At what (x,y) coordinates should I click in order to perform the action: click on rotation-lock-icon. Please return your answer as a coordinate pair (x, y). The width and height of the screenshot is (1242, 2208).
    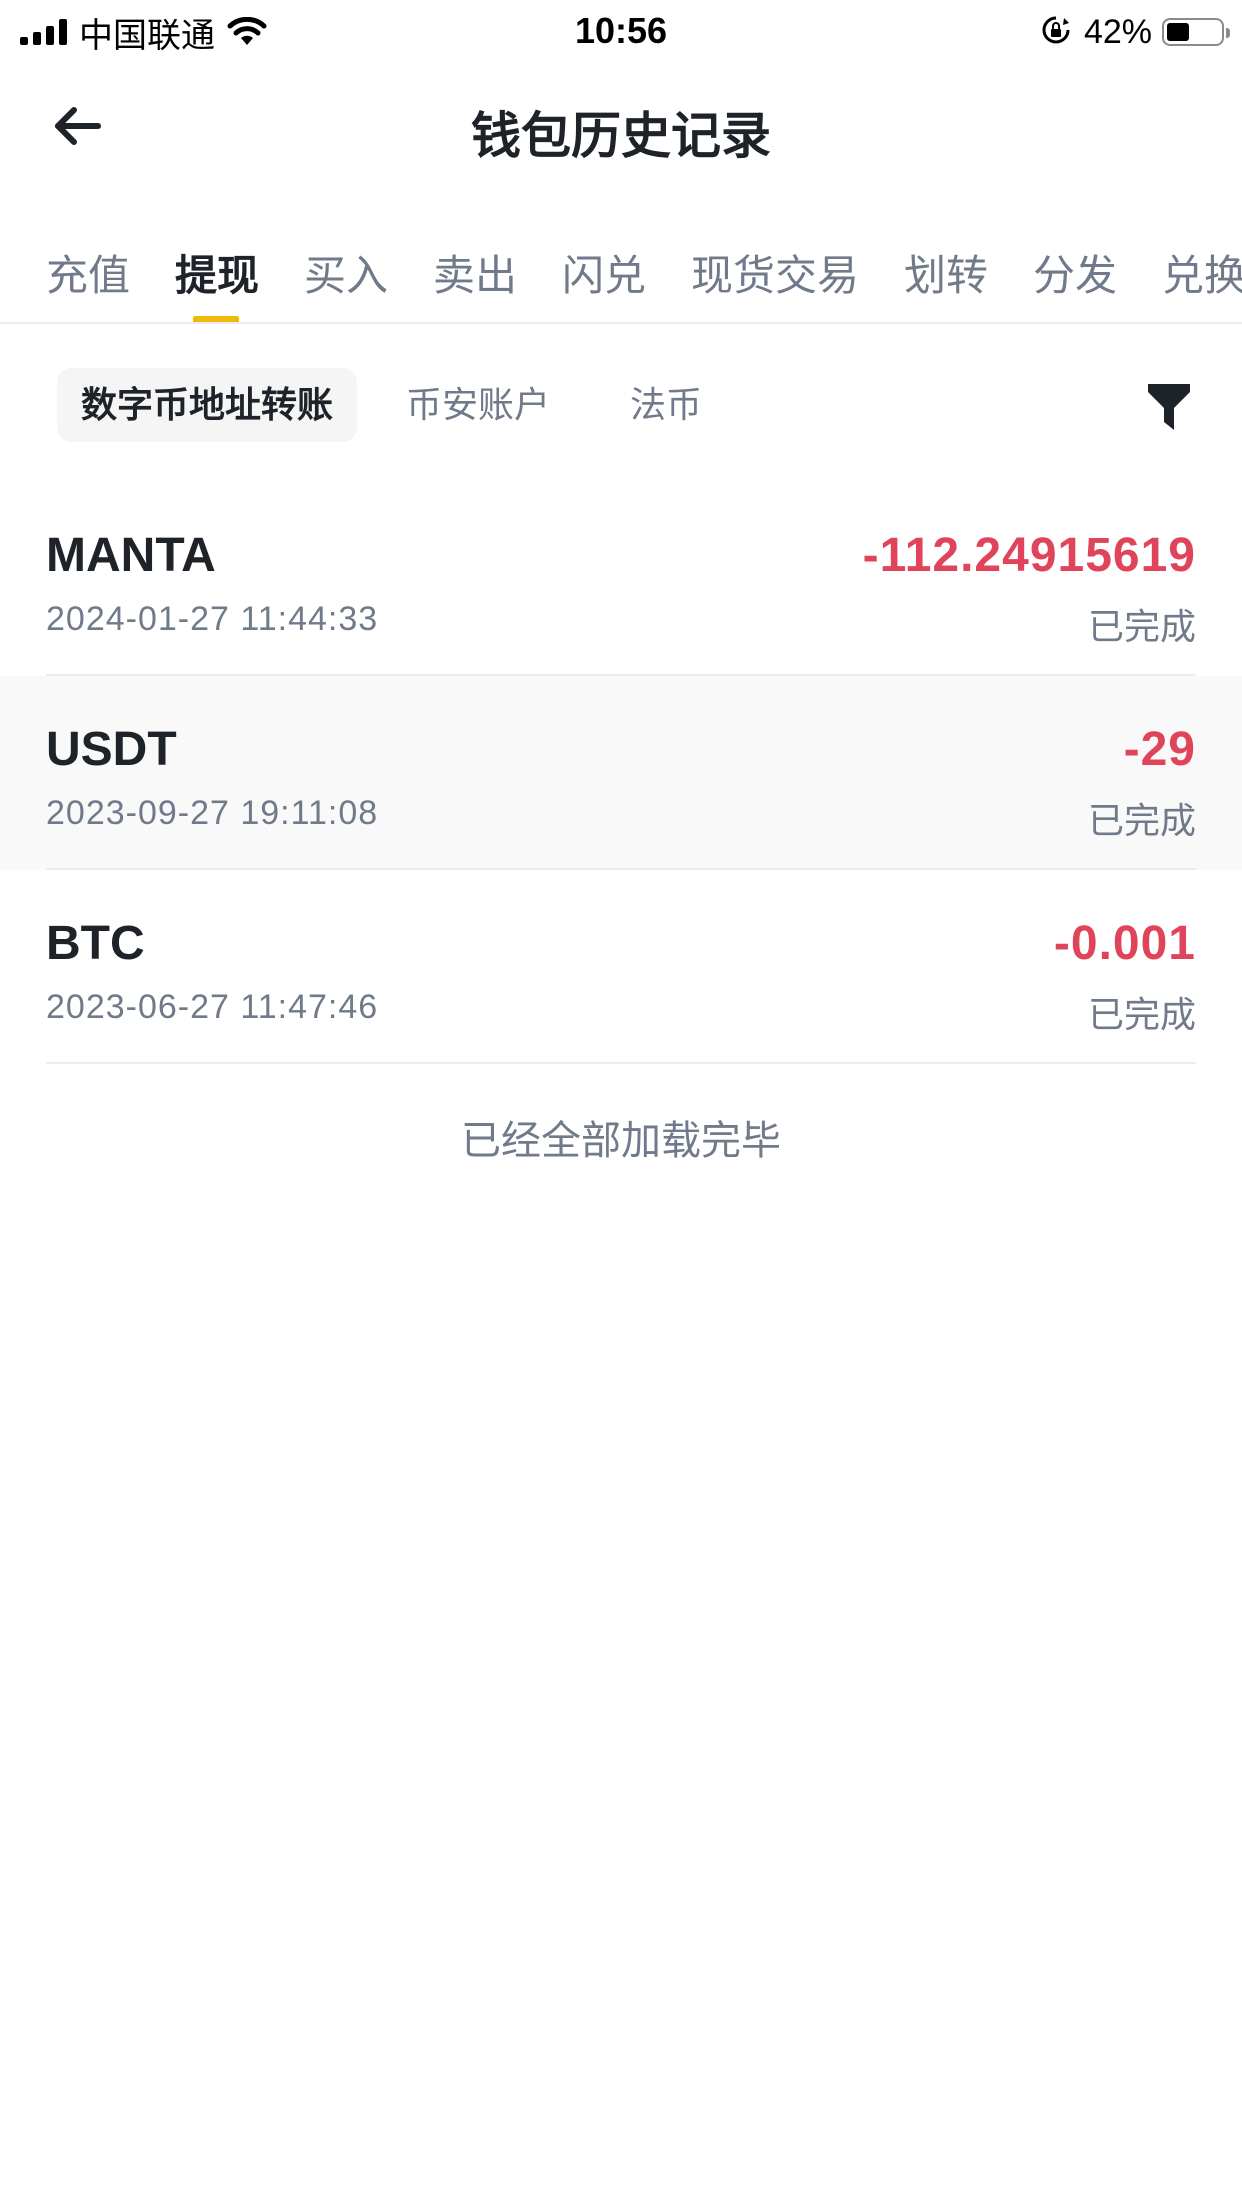
    Looking at the image, I should click on (1056, 32).